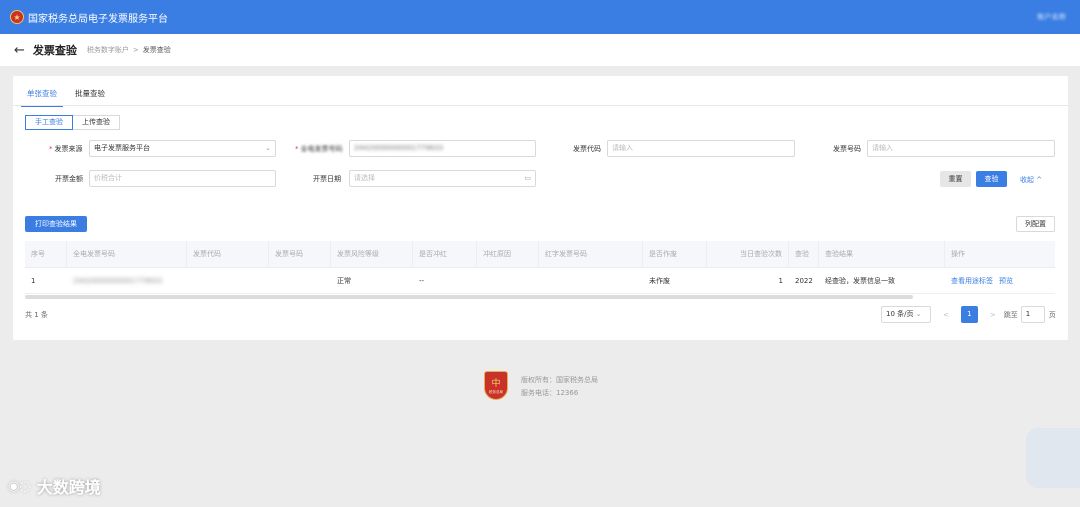 This screenshot has width=1080, height=507. Describe the element at coordinates (69, 179) in the screenshot. I see `amount-label: 开票金额` at that location.